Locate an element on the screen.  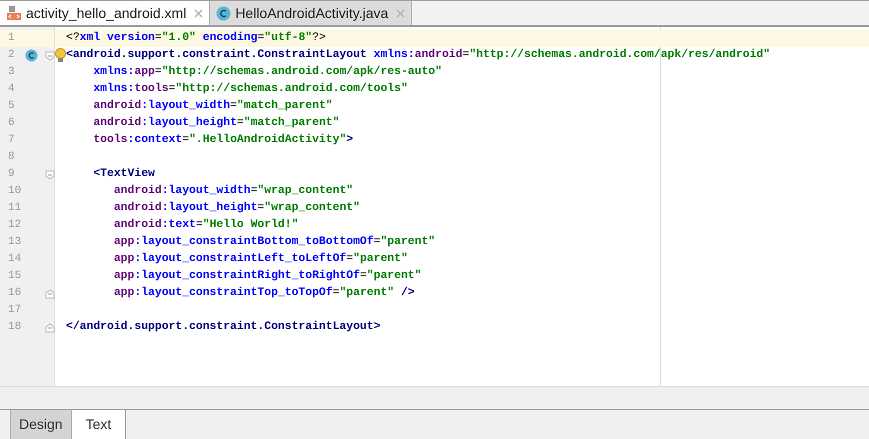
line-number: 2 is located at coordinates (11, 56).